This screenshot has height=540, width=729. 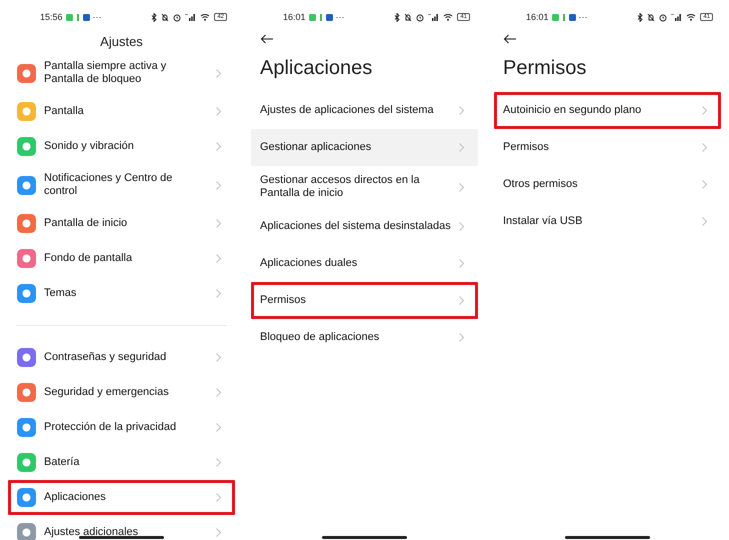 What do you see at coordinates (607, 110) in the screenshot?
I see `settings-item: Autoinicio en segundo plano` at bounding box center [607, 110].